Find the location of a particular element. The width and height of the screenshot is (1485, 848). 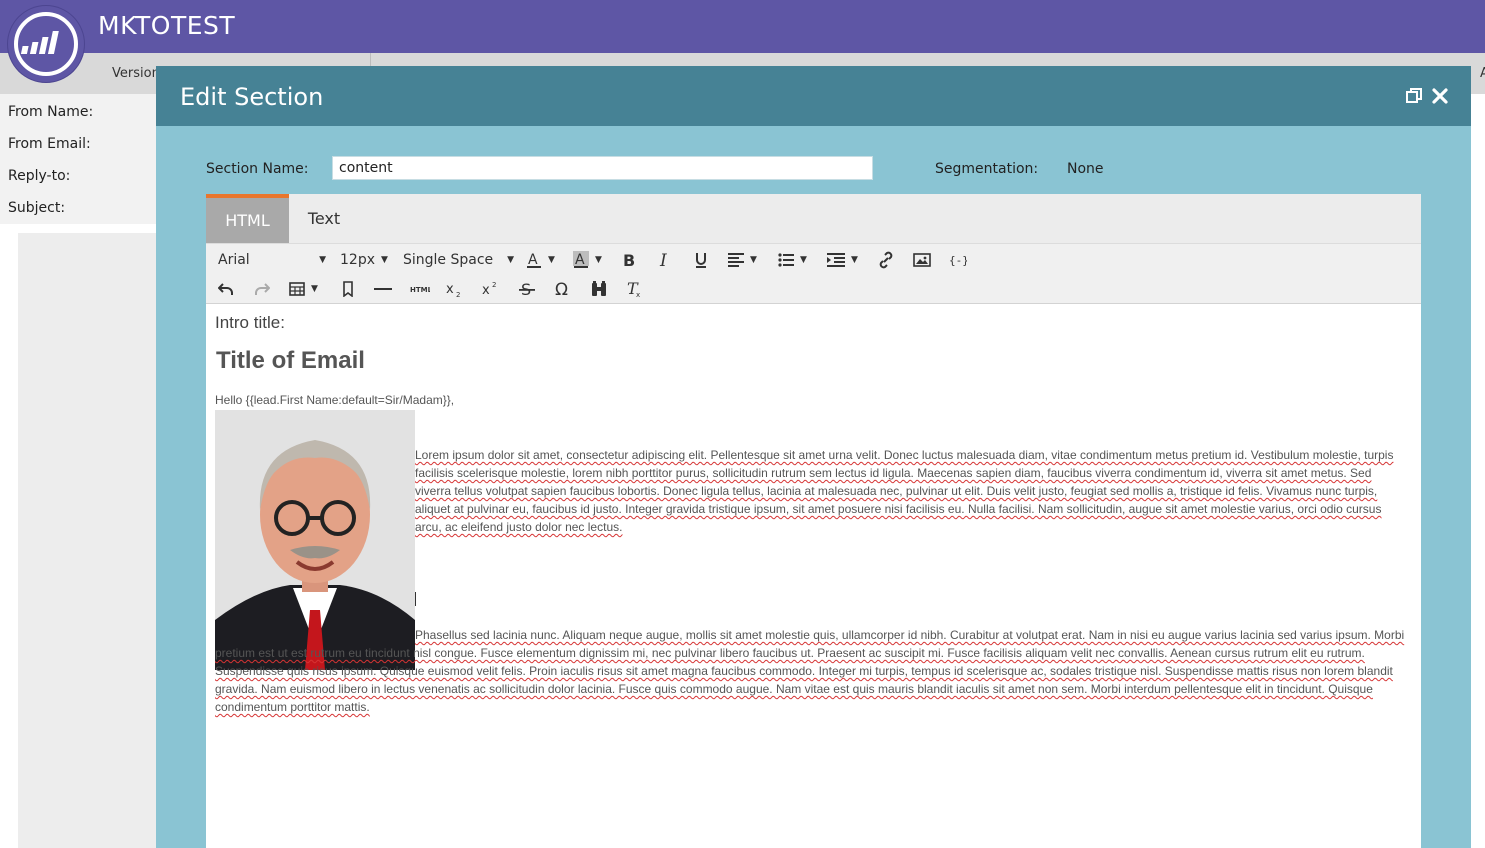

subscript-icon: x2 is located at coordinates (455, 289).